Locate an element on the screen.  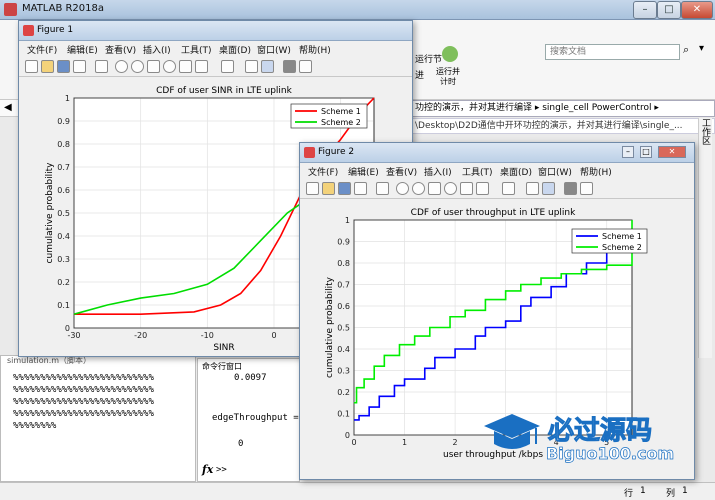
status-row-label: 行 is located at coordinates (629, 494).